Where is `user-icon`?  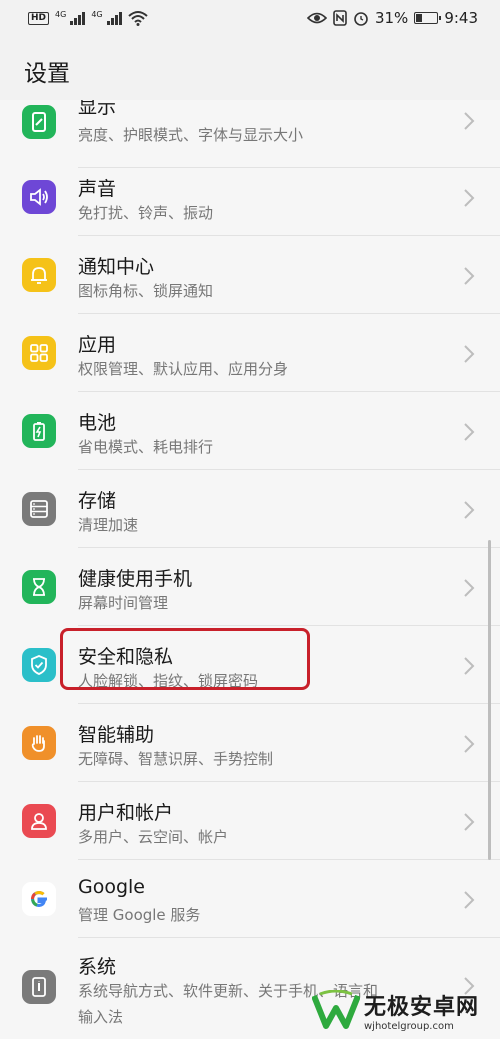 user-icon is located at coordinates (39, 821).